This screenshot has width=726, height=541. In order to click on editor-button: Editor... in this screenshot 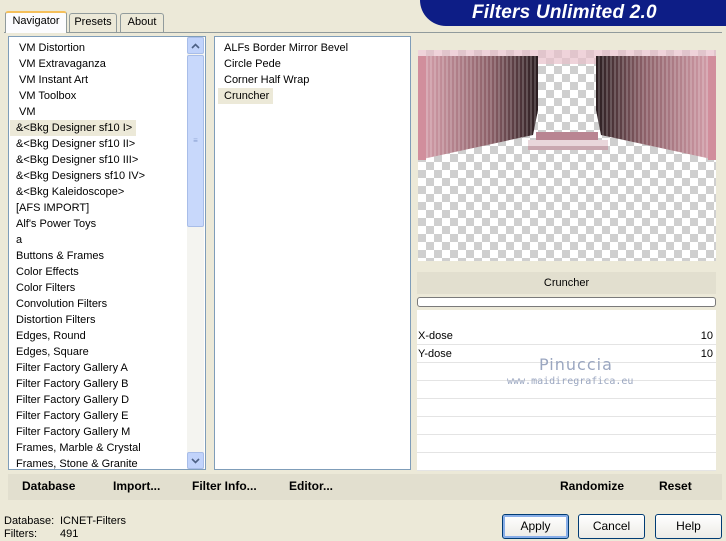, I will do `click(311, 486)`.